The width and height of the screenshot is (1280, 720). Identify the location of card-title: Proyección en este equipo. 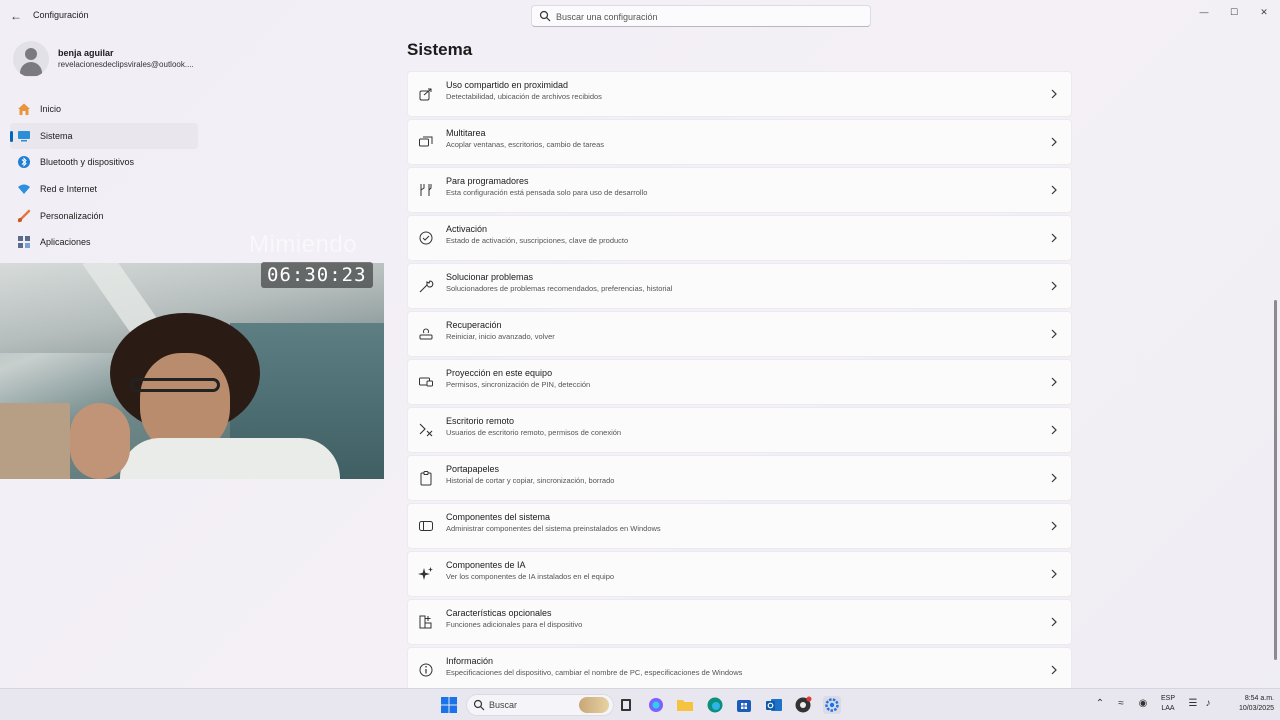
(499, 373).